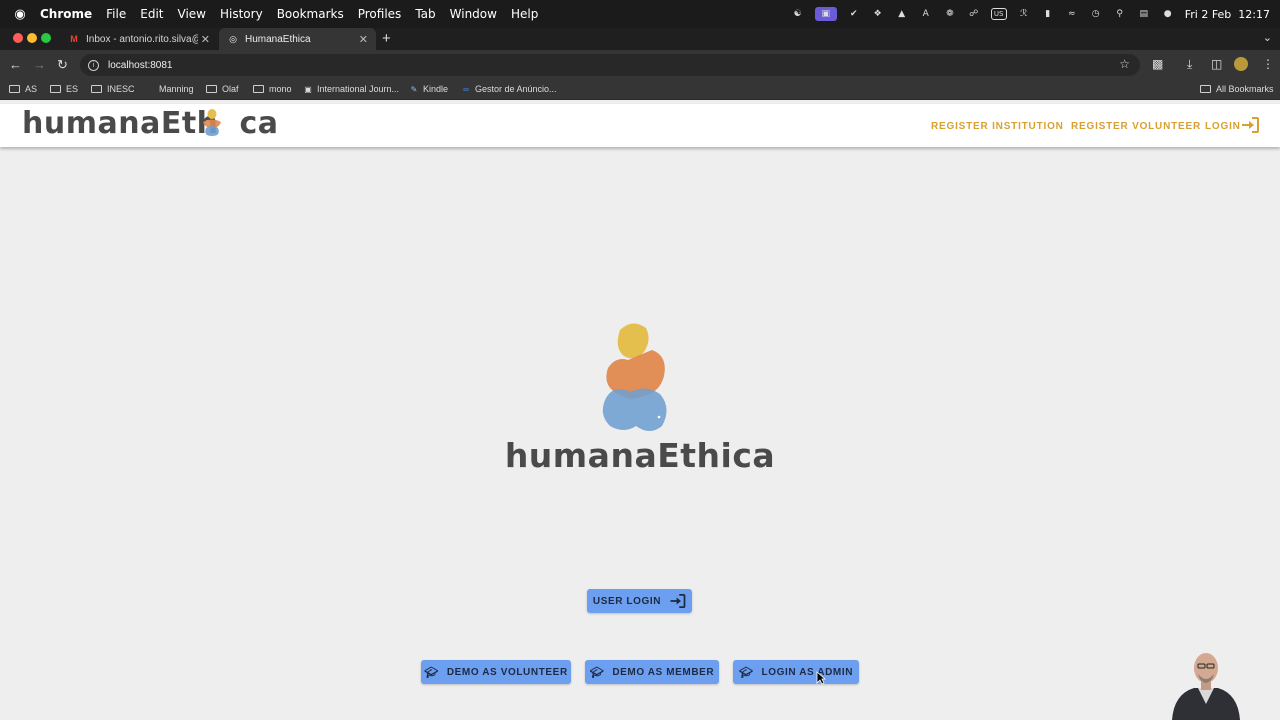 The width and height of the screenshot is (1280, 720). Describe the element at coordinates (1168, 14) in the screenshot. I see `siri-icon: ●` at that location.